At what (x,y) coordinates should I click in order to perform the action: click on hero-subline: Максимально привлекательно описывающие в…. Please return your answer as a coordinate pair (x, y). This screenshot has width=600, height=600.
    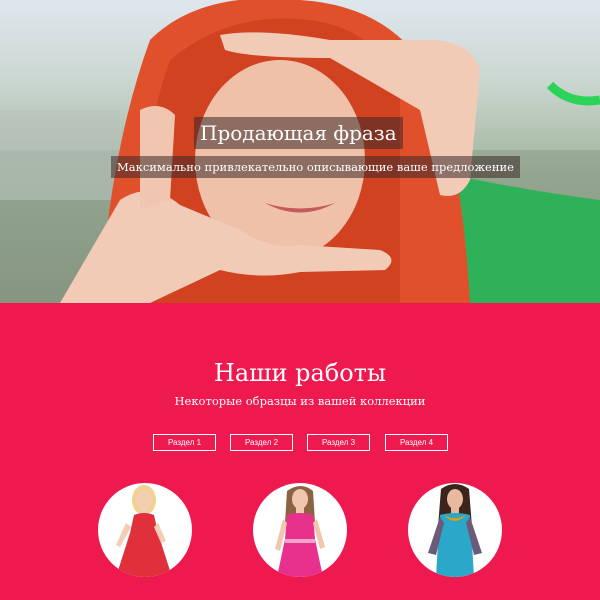
    Looking at the image, I should click on (315, 167).